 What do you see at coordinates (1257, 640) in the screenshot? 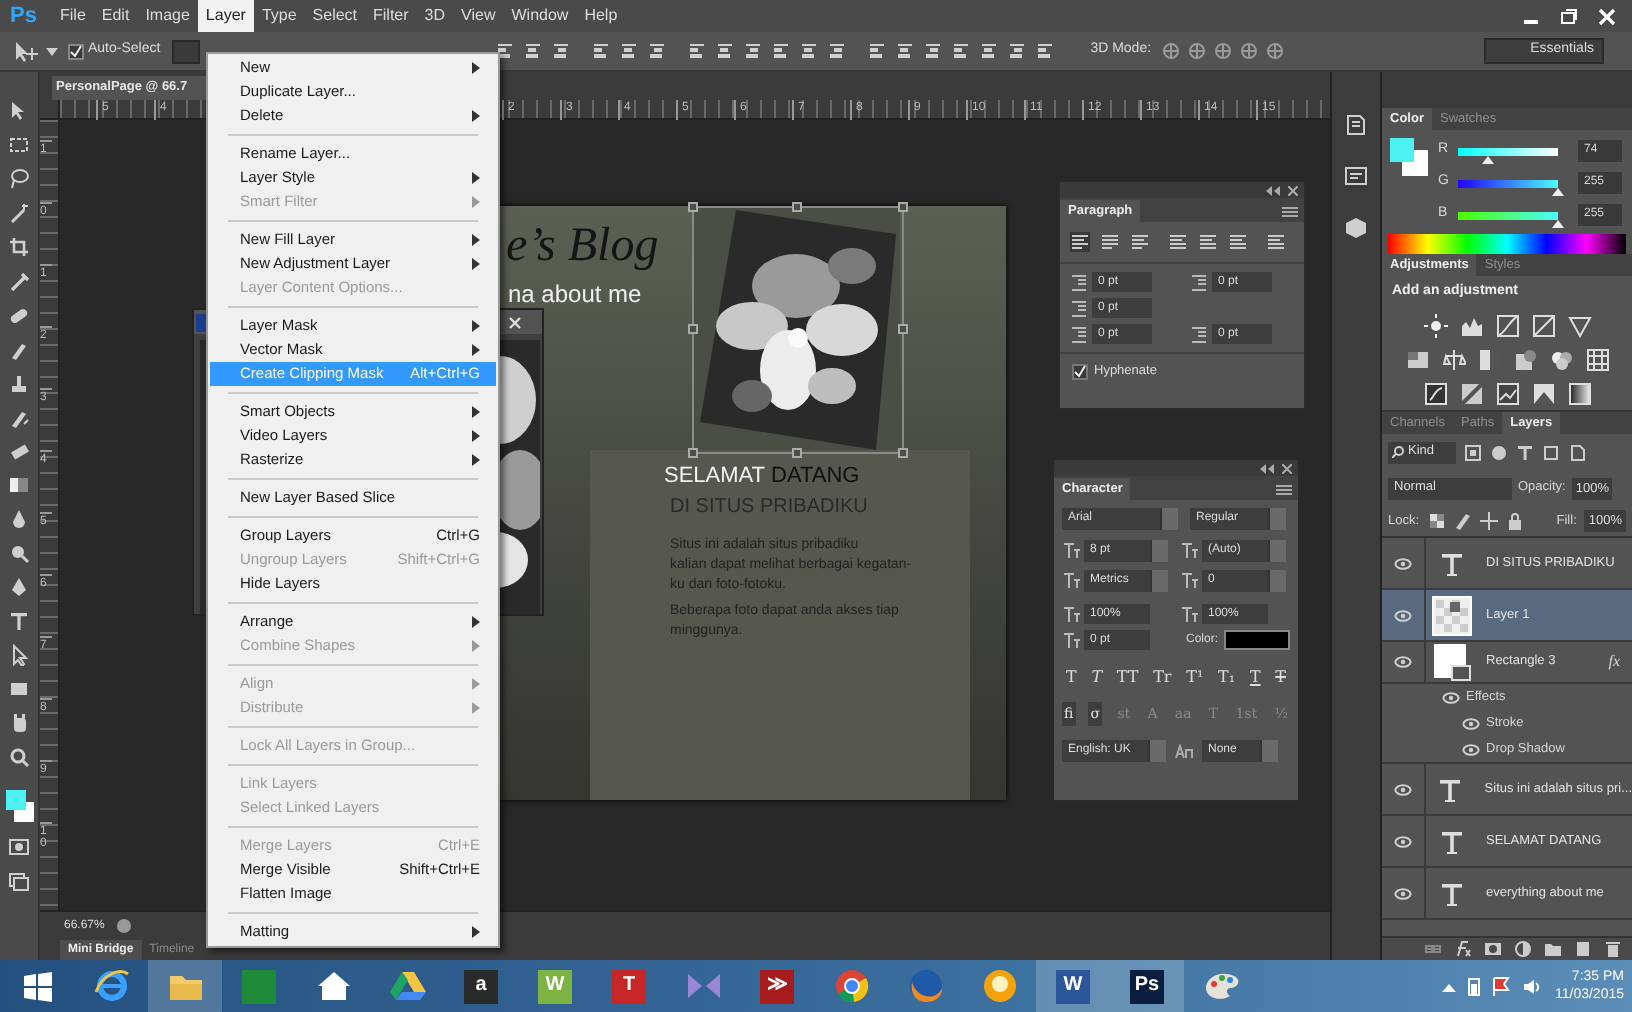
I see `text-color-swatch` at bounding box center [1257, 640].